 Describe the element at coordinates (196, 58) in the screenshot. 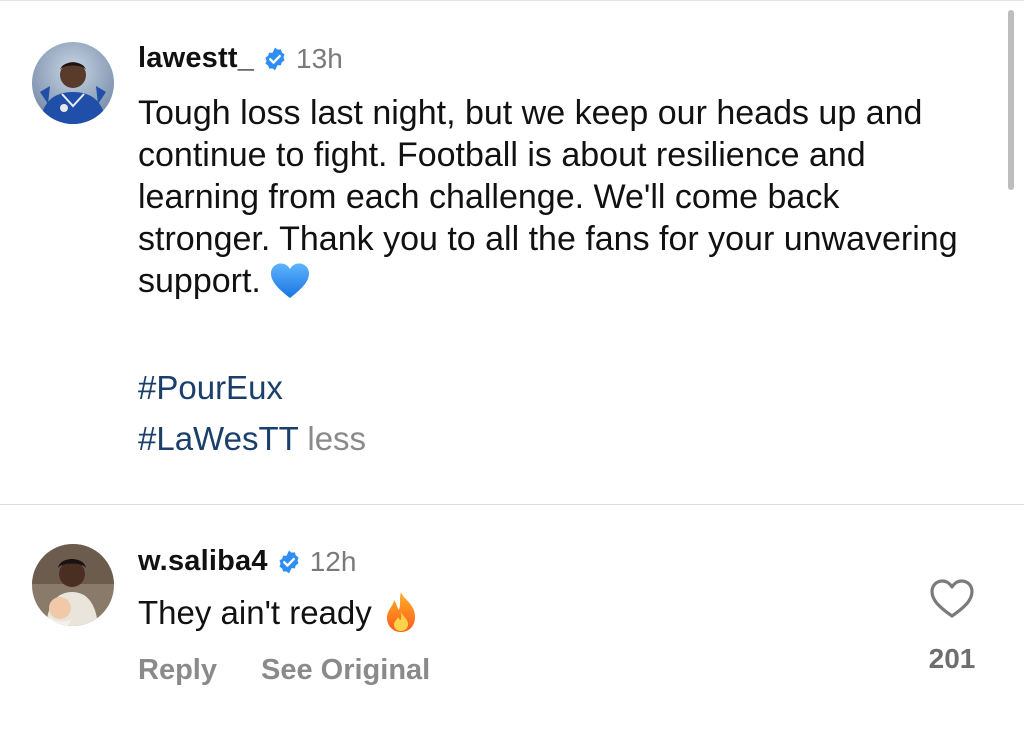

I see `post-username: lawestt_` at that location.